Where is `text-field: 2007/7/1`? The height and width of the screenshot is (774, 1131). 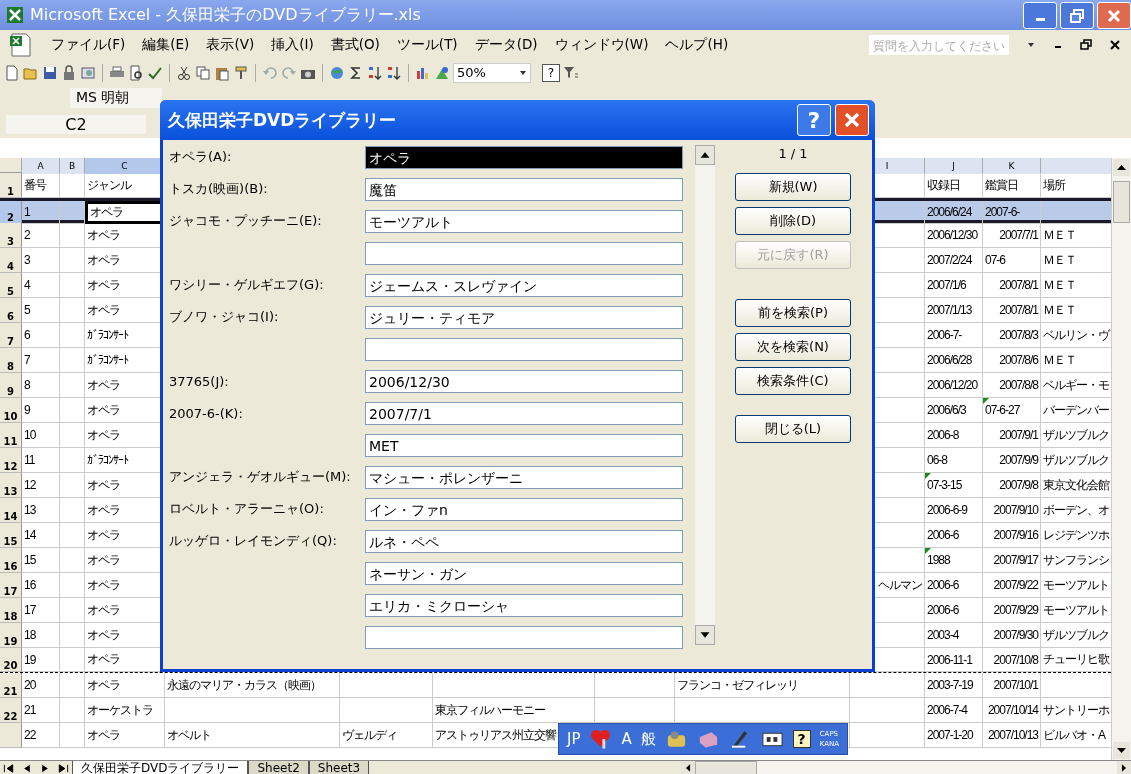 text-field: 2007/7/1 is located at coordinates (524, 413).